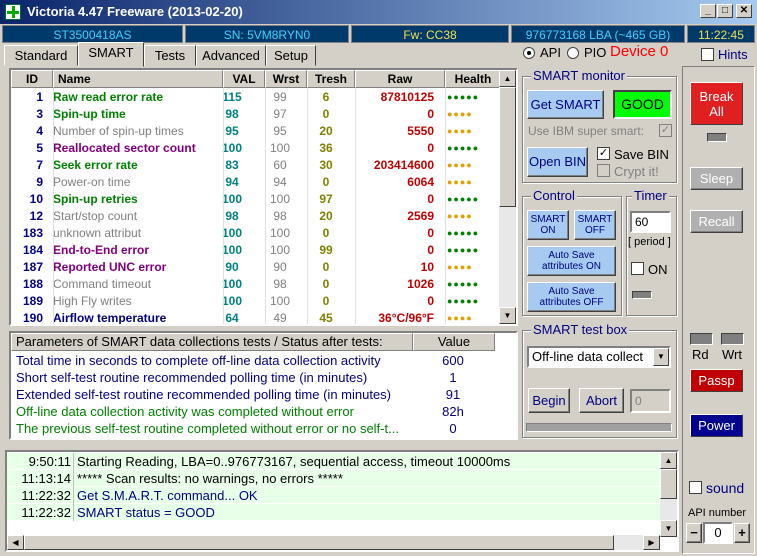 Image resolution: width=757 pixels, height=556 pixels. Describe the element at coordinates (256, 284) in the screenshot. I see `table-row: 188 Command timeout 100 98 0 1026 ●●●●●` at that location.